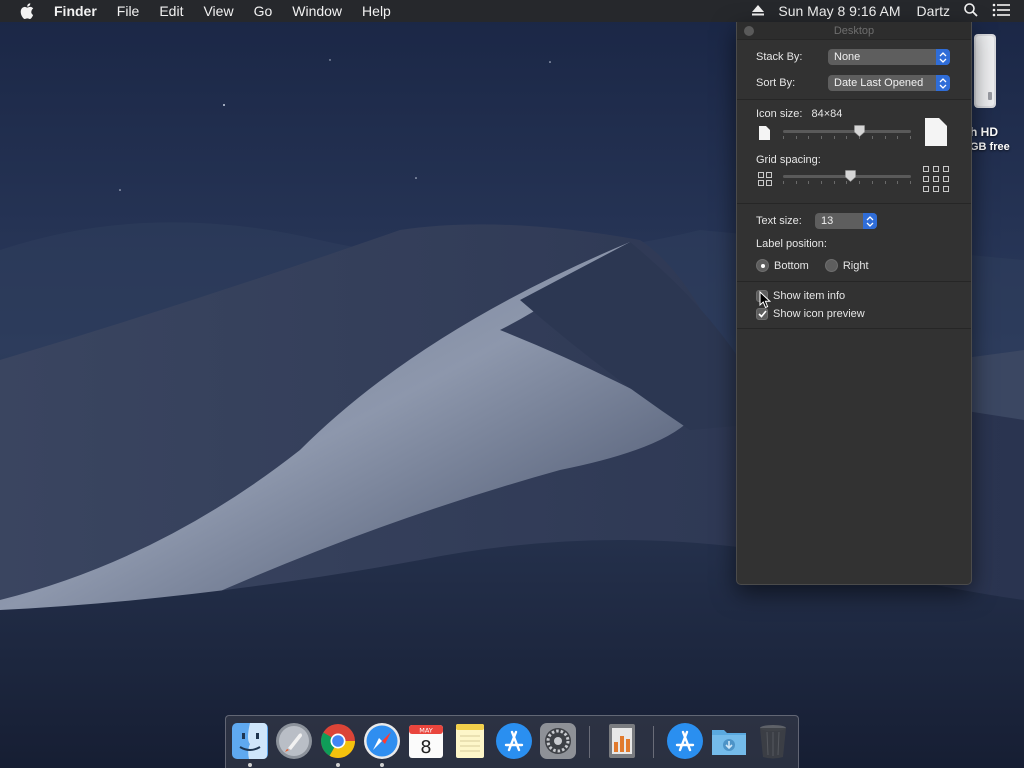 The width and height of the screenshot is (1024, 768). I want to click on show-icon-preview-label: Show icon preview, so click(819, 314).